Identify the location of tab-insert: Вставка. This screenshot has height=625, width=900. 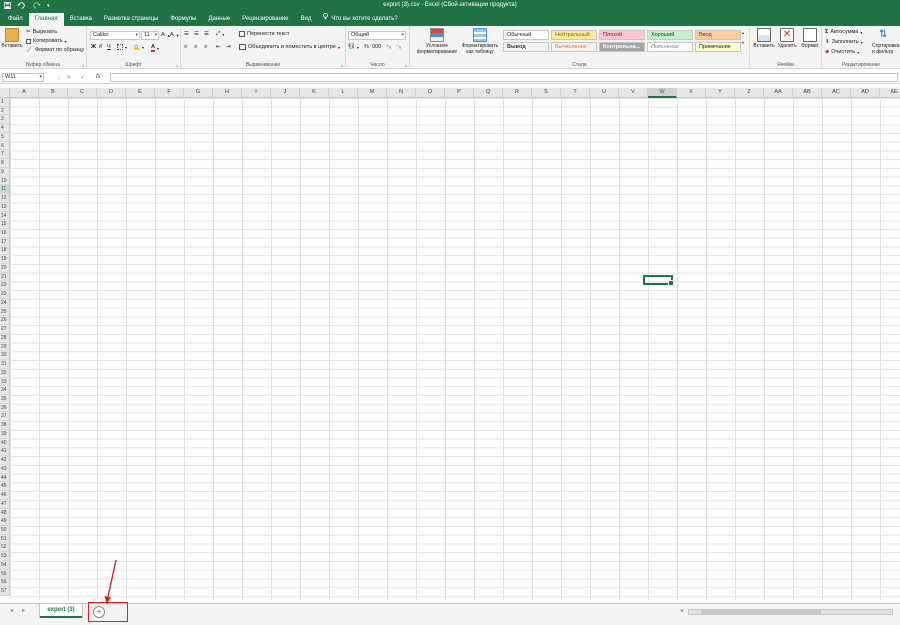
(81, 19).